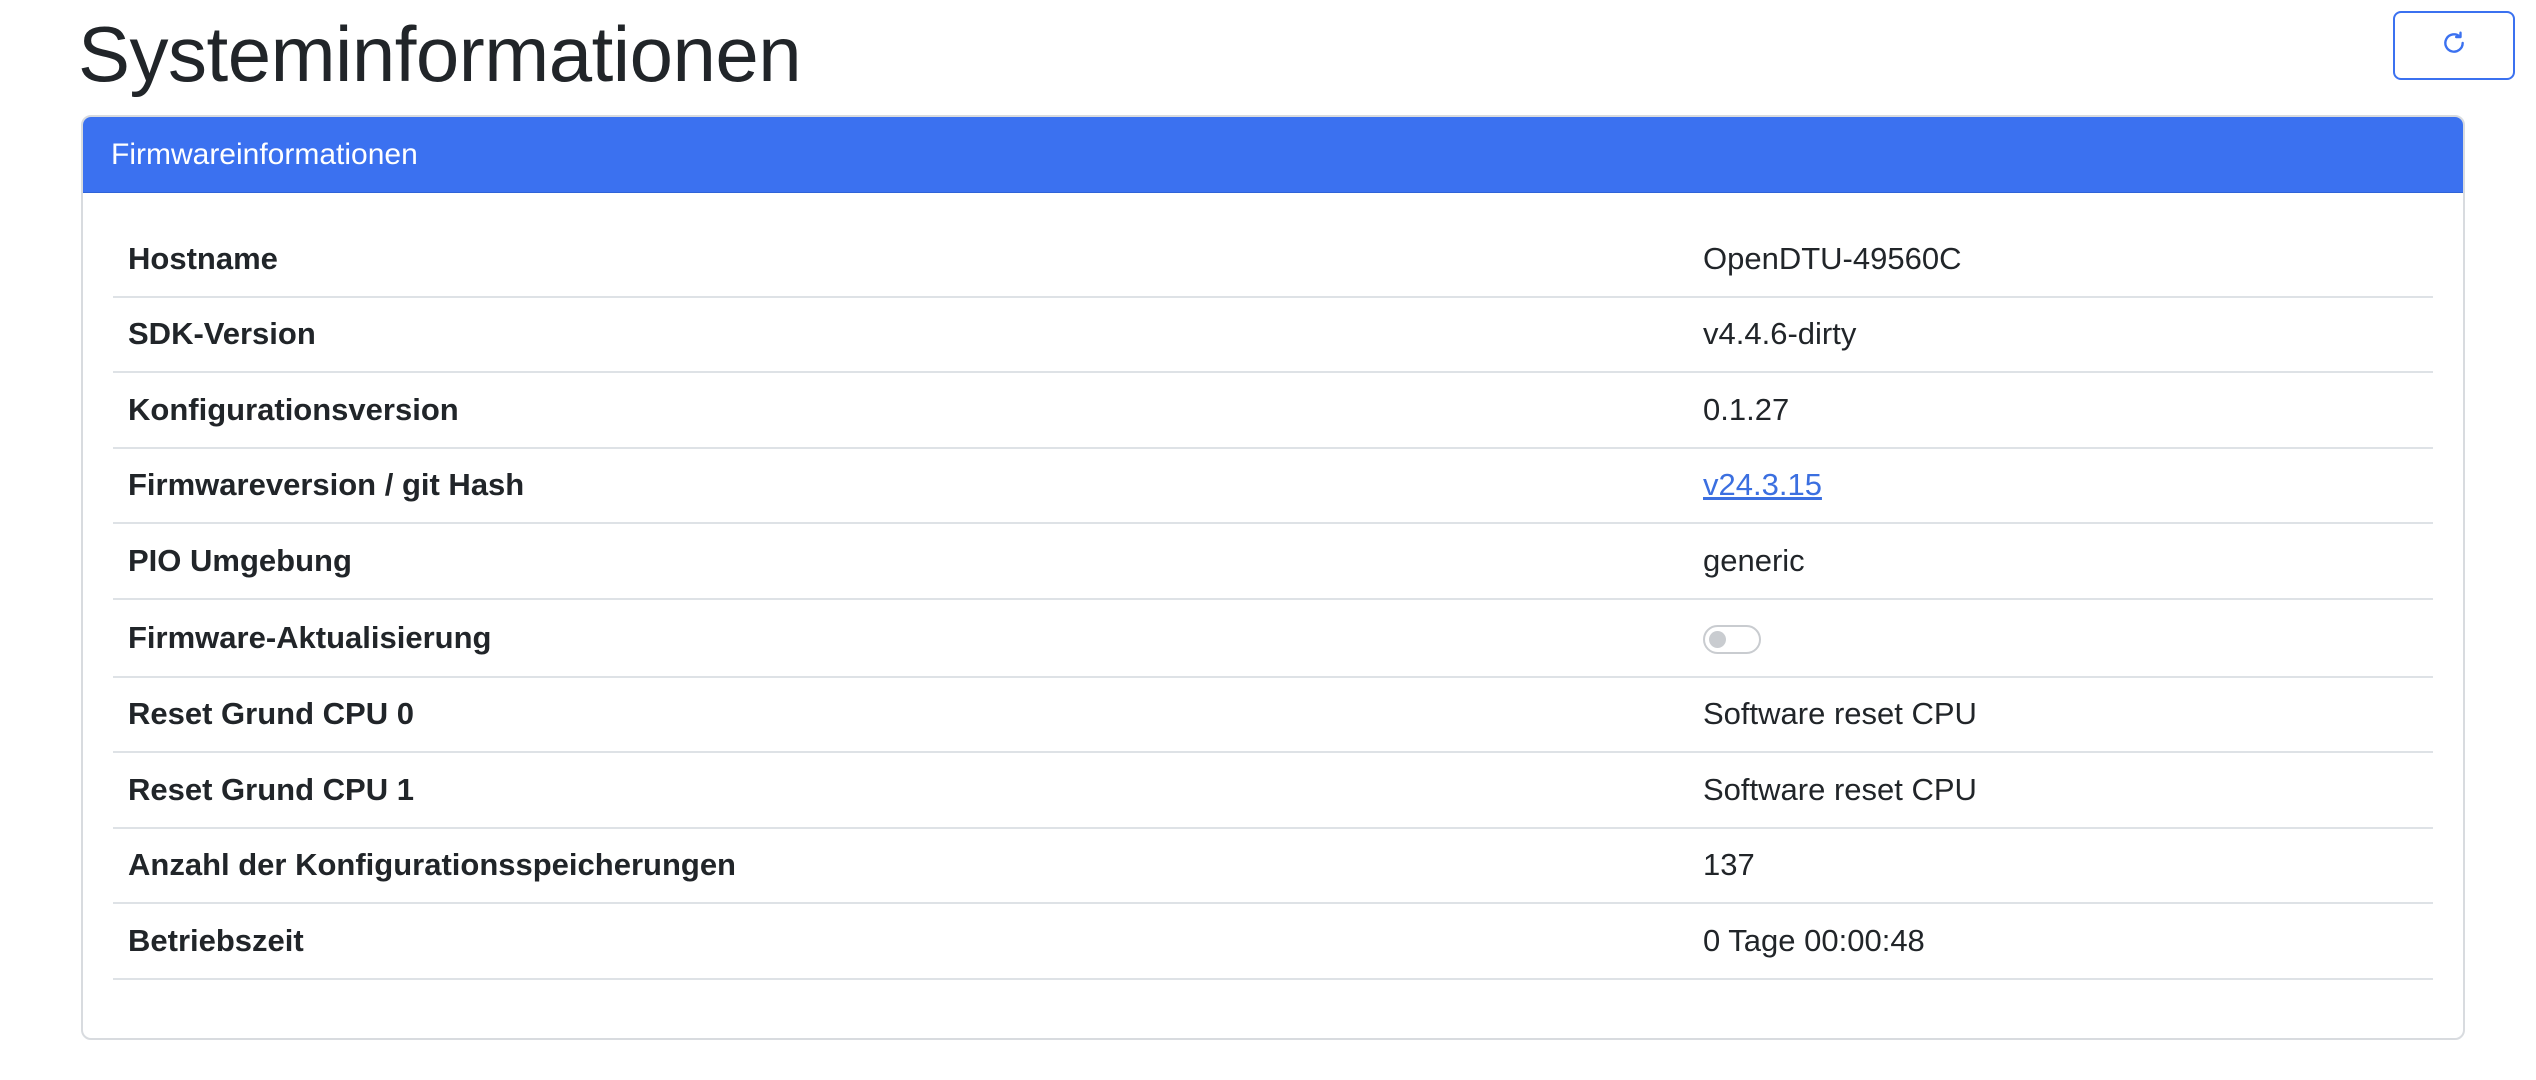 Image resolution: width=2536 pixels, height=1080 pixels. What do you see at coordinates (2060, 486) in the screenshot?
I see `row-value-firmware-version: v24.3.15` at bounding box center [2060, 486].